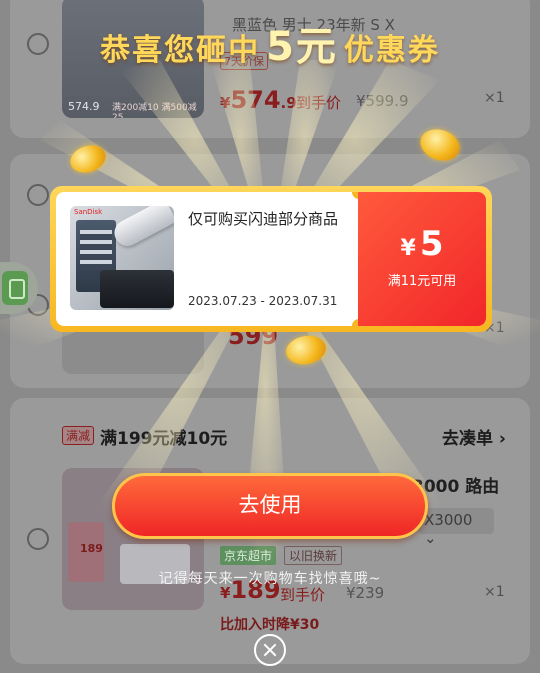  Describe the element at coordinates (122, 258) in the screenshot. I see `coupon-product-image: SanDisk` at that location.